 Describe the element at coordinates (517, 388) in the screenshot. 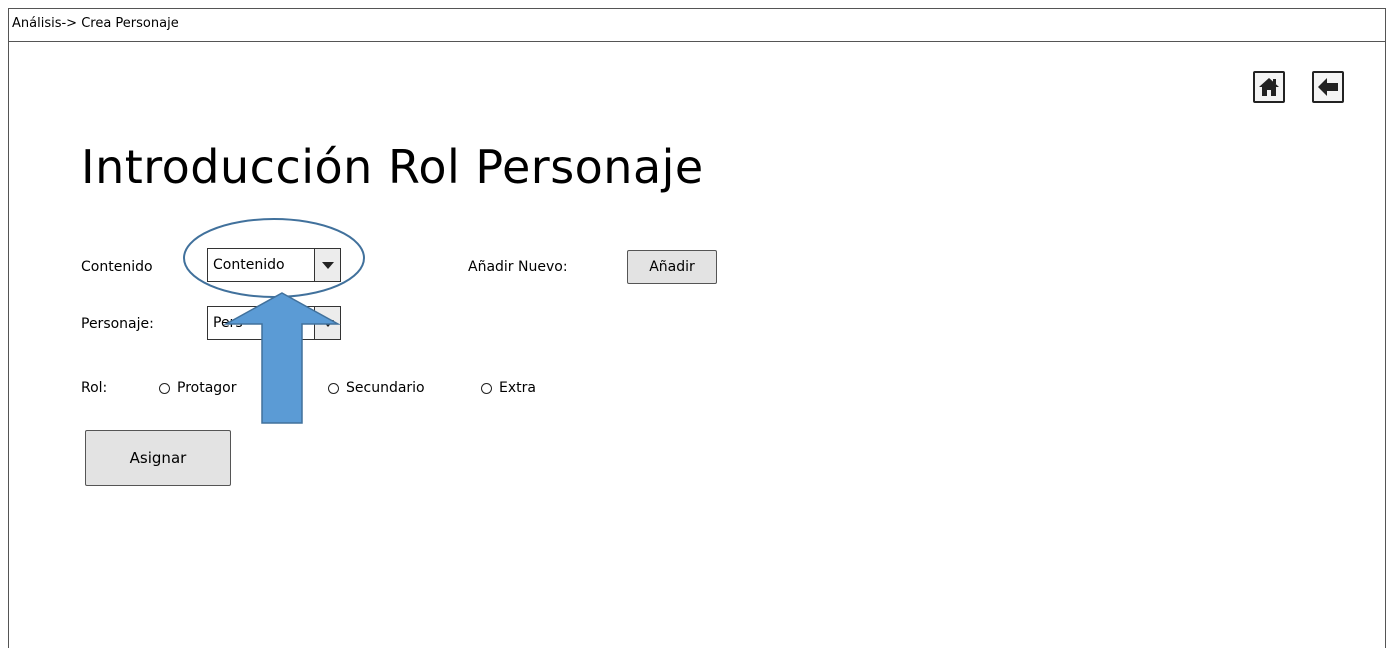

I see `radio-extra-label: Extra` at that location.